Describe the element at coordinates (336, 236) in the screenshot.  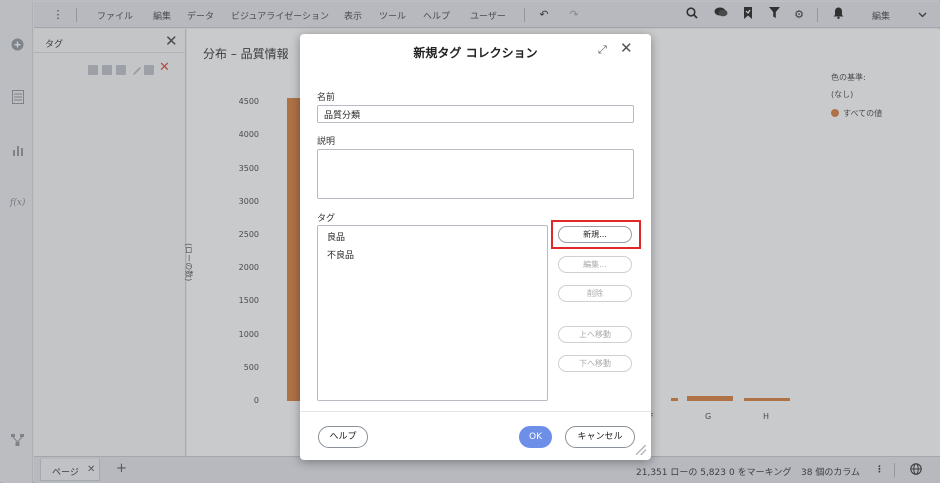
I see `list-item: 良品` at that location.